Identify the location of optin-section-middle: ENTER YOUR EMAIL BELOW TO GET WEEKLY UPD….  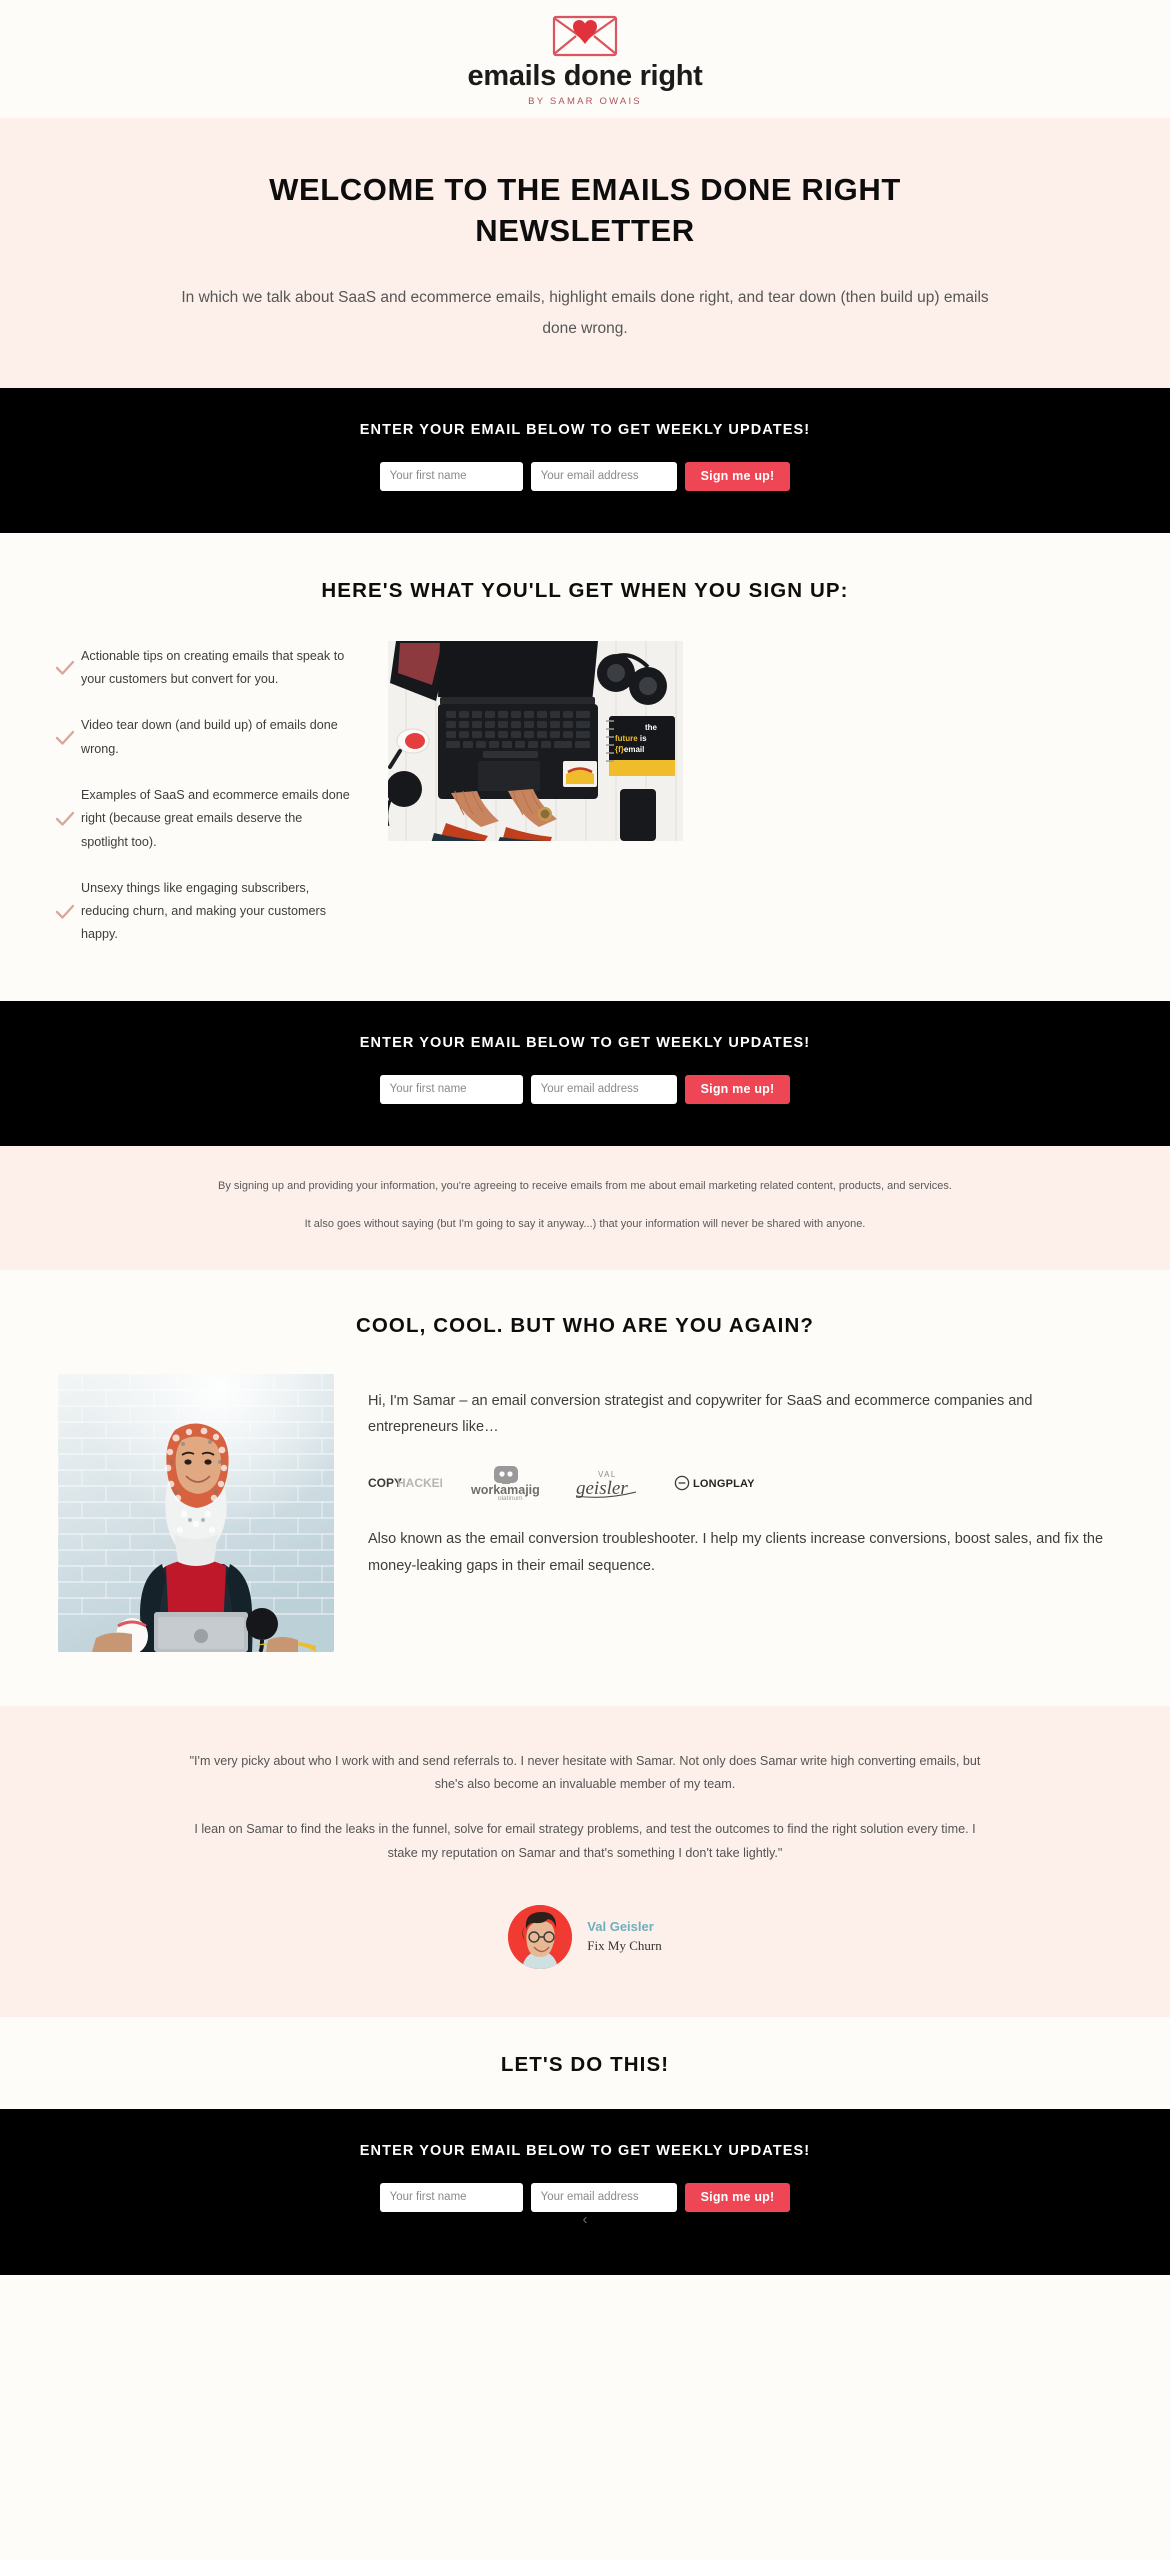
(585, 1073).